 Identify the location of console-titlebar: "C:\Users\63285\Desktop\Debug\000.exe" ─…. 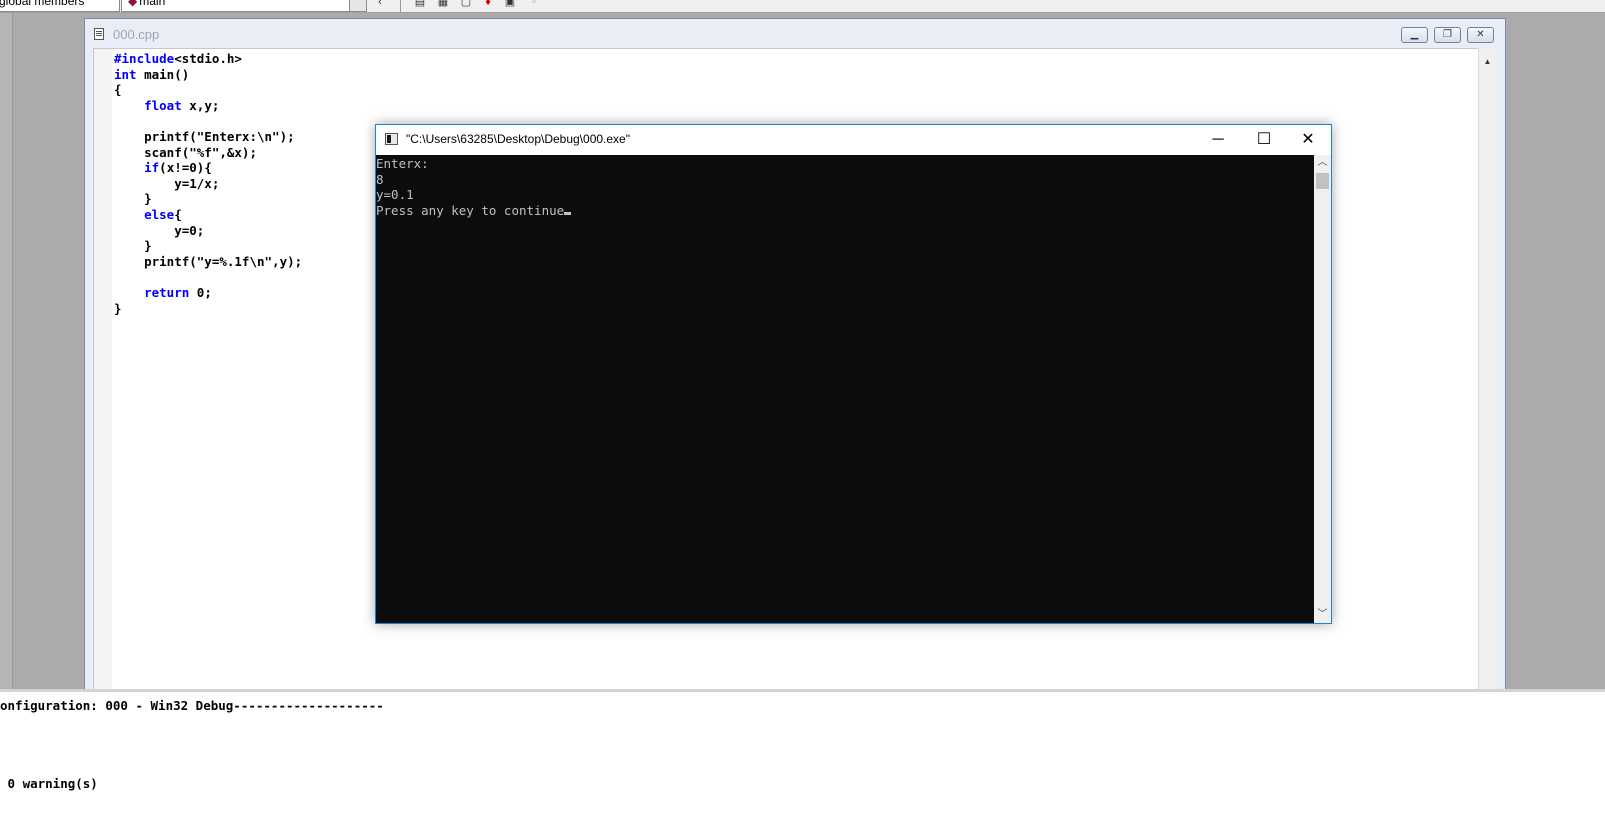
(853, 140).